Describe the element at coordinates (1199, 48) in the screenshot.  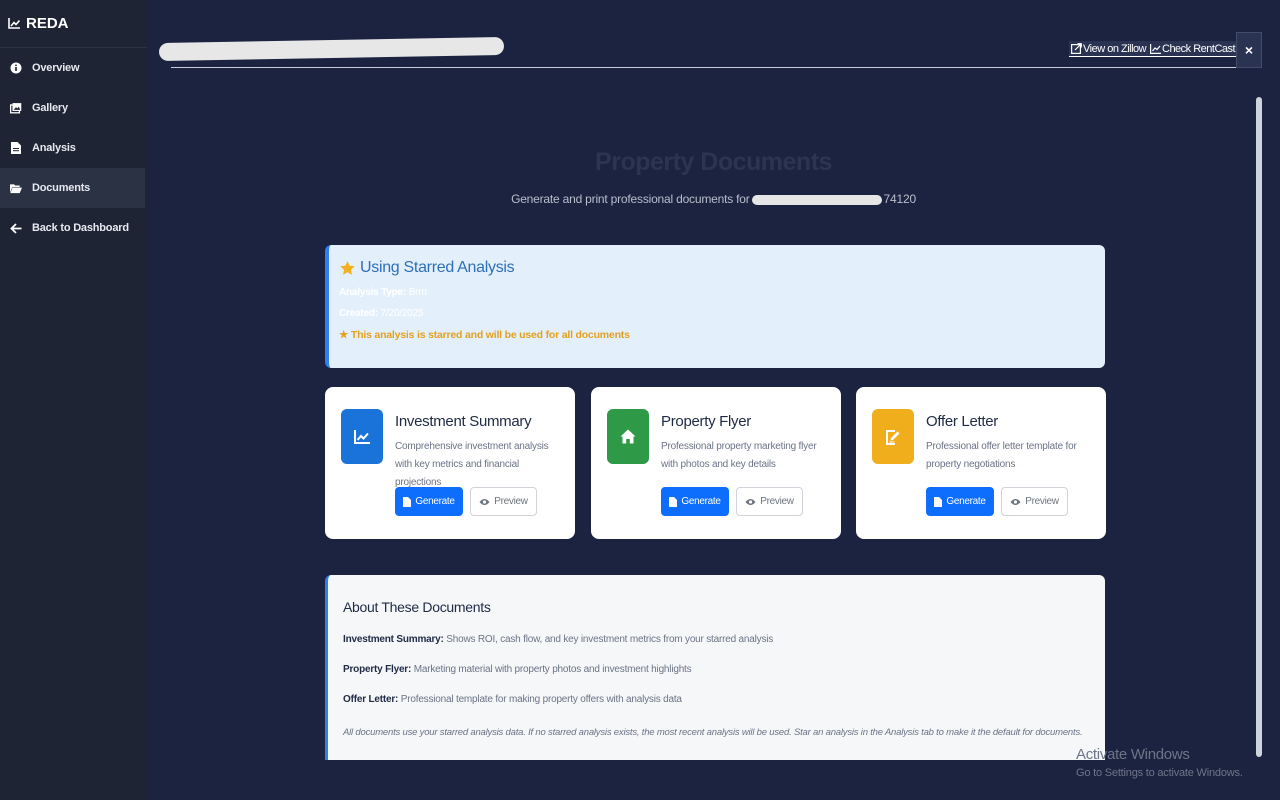
I see `check-rentcast-label: Check RentCast` at that location.